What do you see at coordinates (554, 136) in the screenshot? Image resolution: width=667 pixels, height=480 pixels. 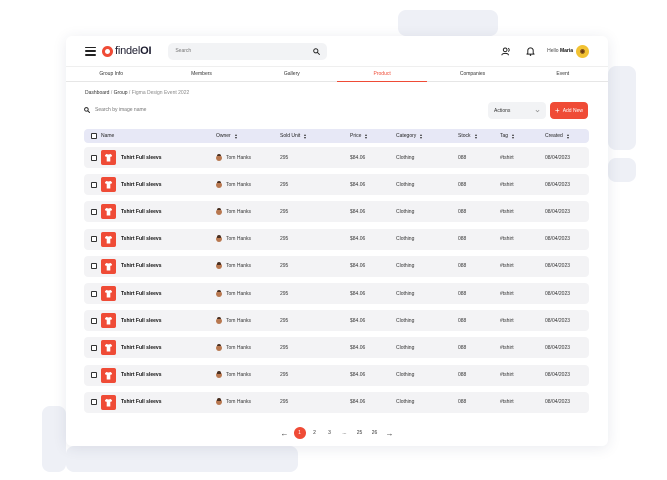 I see `column-created: Created` at bounding box center [554, 136].